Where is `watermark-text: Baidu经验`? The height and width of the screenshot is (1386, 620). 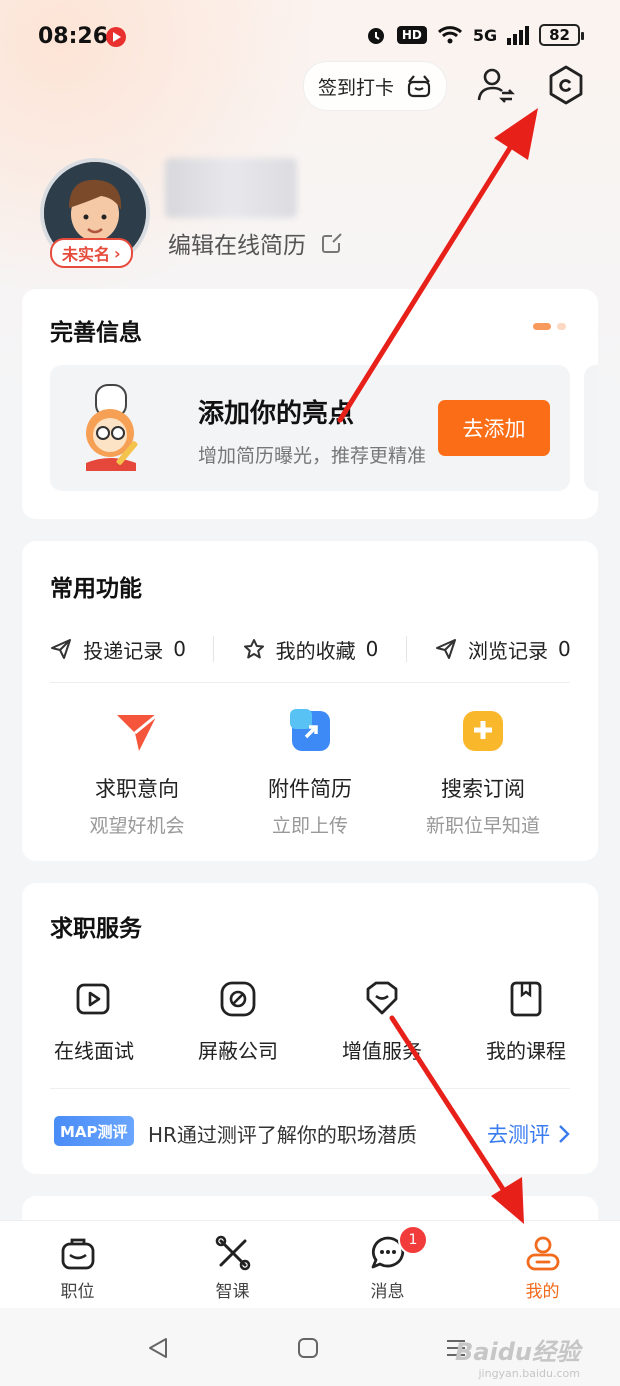 watermark-text: Baidu经验 is located at coordinates (517, 1352).